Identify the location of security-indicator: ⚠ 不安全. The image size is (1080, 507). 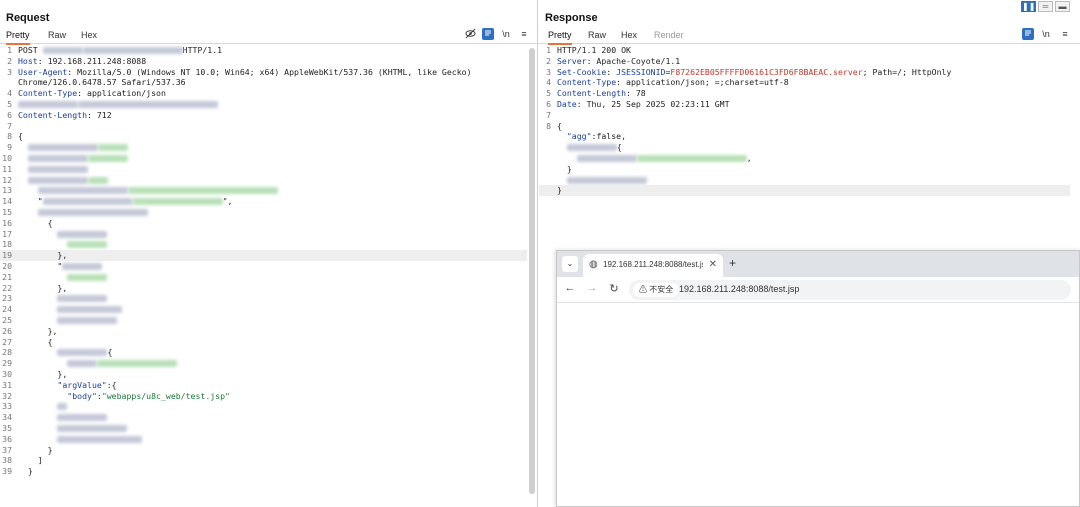
(656, 290).